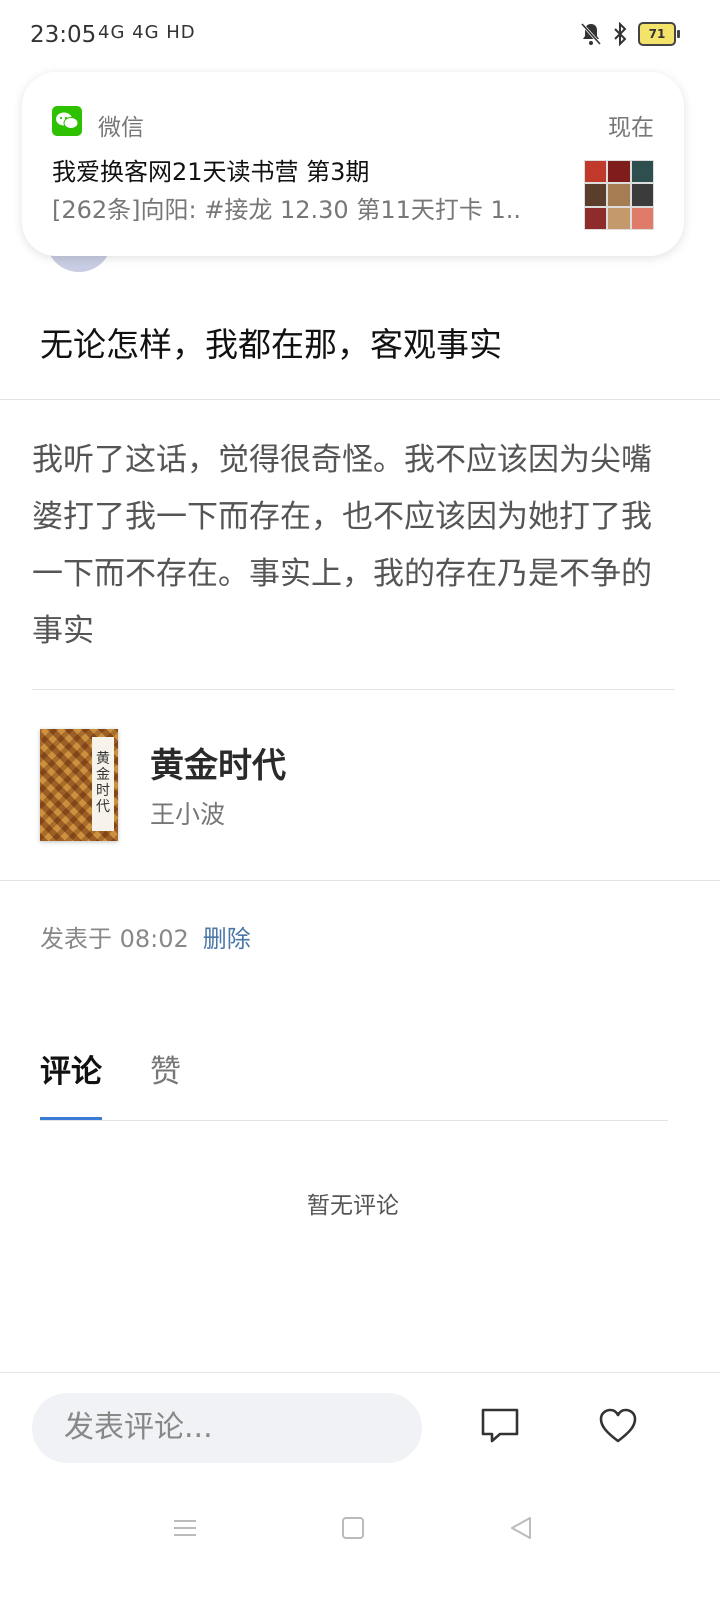 This screenshot has height=1600, width=720. Describe the element at coordinates (71, 1083) in the screenshot. I see `tab-comments: 评论` at that location.